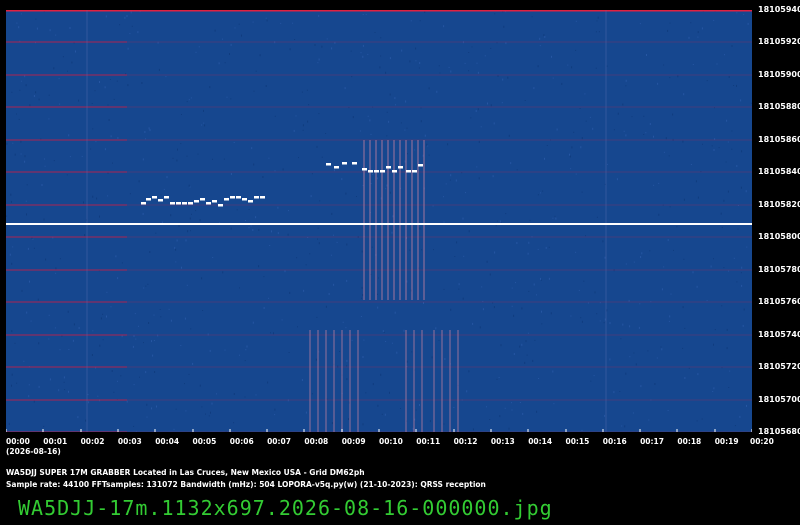 The width and height of the screenshot is (800, 525). What do you see at coordinates (33, 451) in the screenshot?
I see `date-label: (2026-08-16)` at bounding box center [33, 451].